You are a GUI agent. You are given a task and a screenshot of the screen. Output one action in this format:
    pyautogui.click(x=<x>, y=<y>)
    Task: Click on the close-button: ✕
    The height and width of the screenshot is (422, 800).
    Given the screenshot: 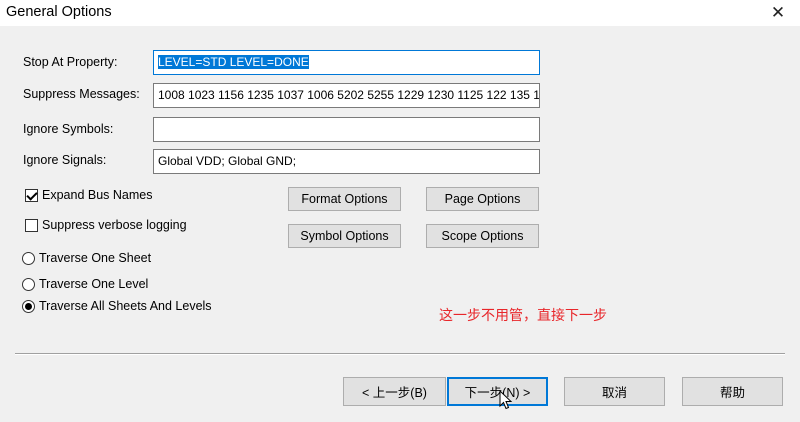 What is the action you would take?
    pyautogui.click(x=778, y=13)
    